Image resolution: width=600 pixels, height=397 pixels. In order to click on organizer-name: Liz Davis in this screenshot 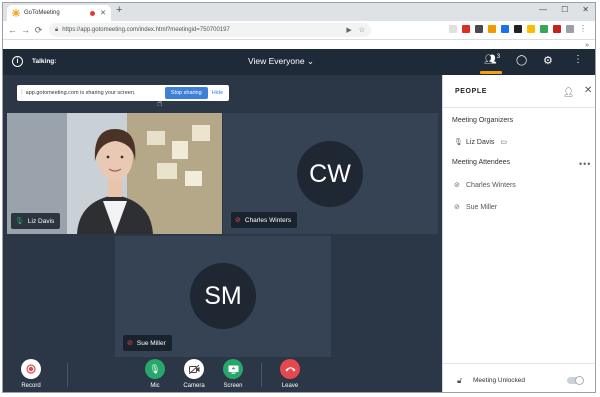, I will do `click(480, 142)`.